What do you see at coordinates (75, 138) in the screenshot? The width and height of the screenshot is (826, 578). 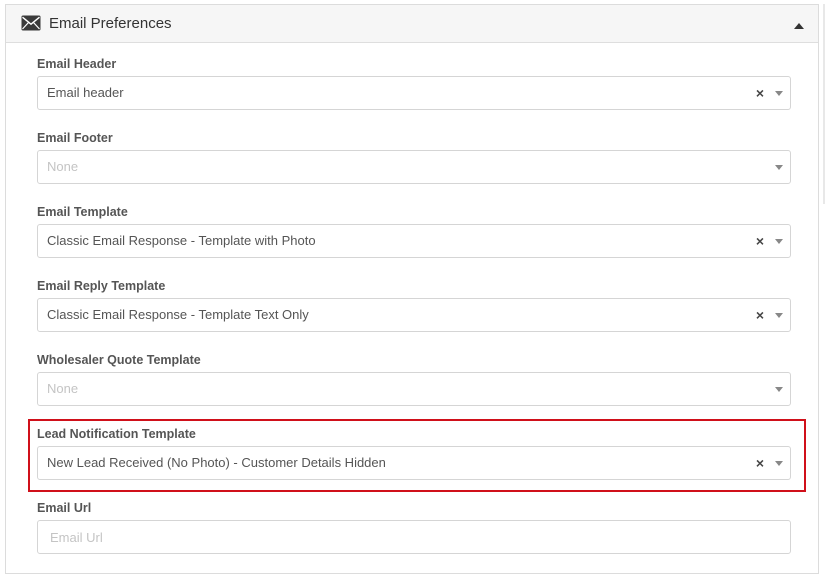 I see `email-footer-label: Email Footer` at bounding box center [75, 138].